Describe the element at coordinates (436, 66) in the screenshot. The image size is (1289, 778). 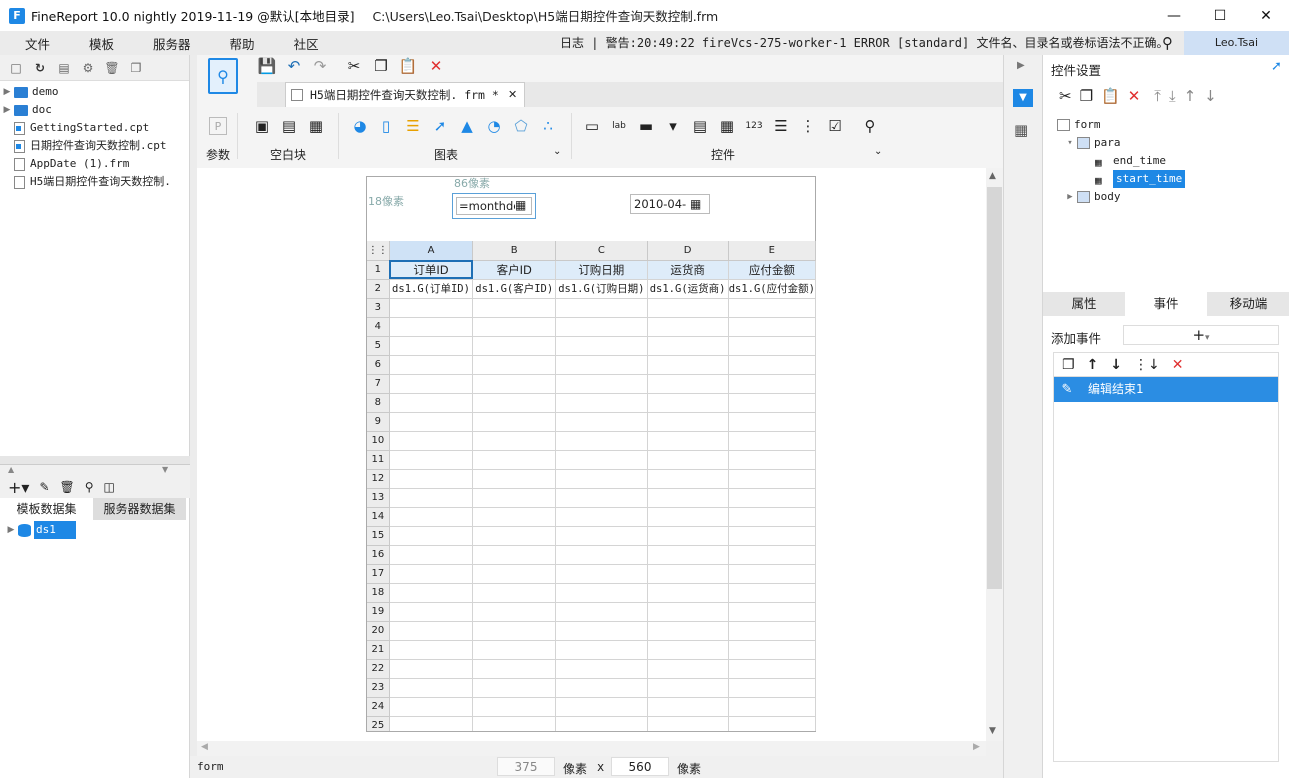
I see `delete-toolbar-icon: ✕` at that location.